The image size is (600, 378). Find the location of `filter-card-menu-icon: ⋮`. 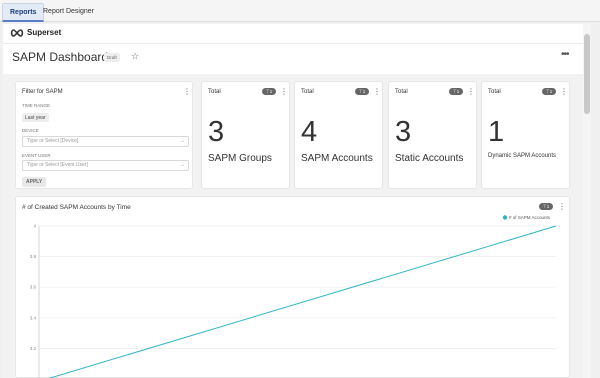

filter-card-menu-icon: ⋮ is located at coordinates (187, 91).